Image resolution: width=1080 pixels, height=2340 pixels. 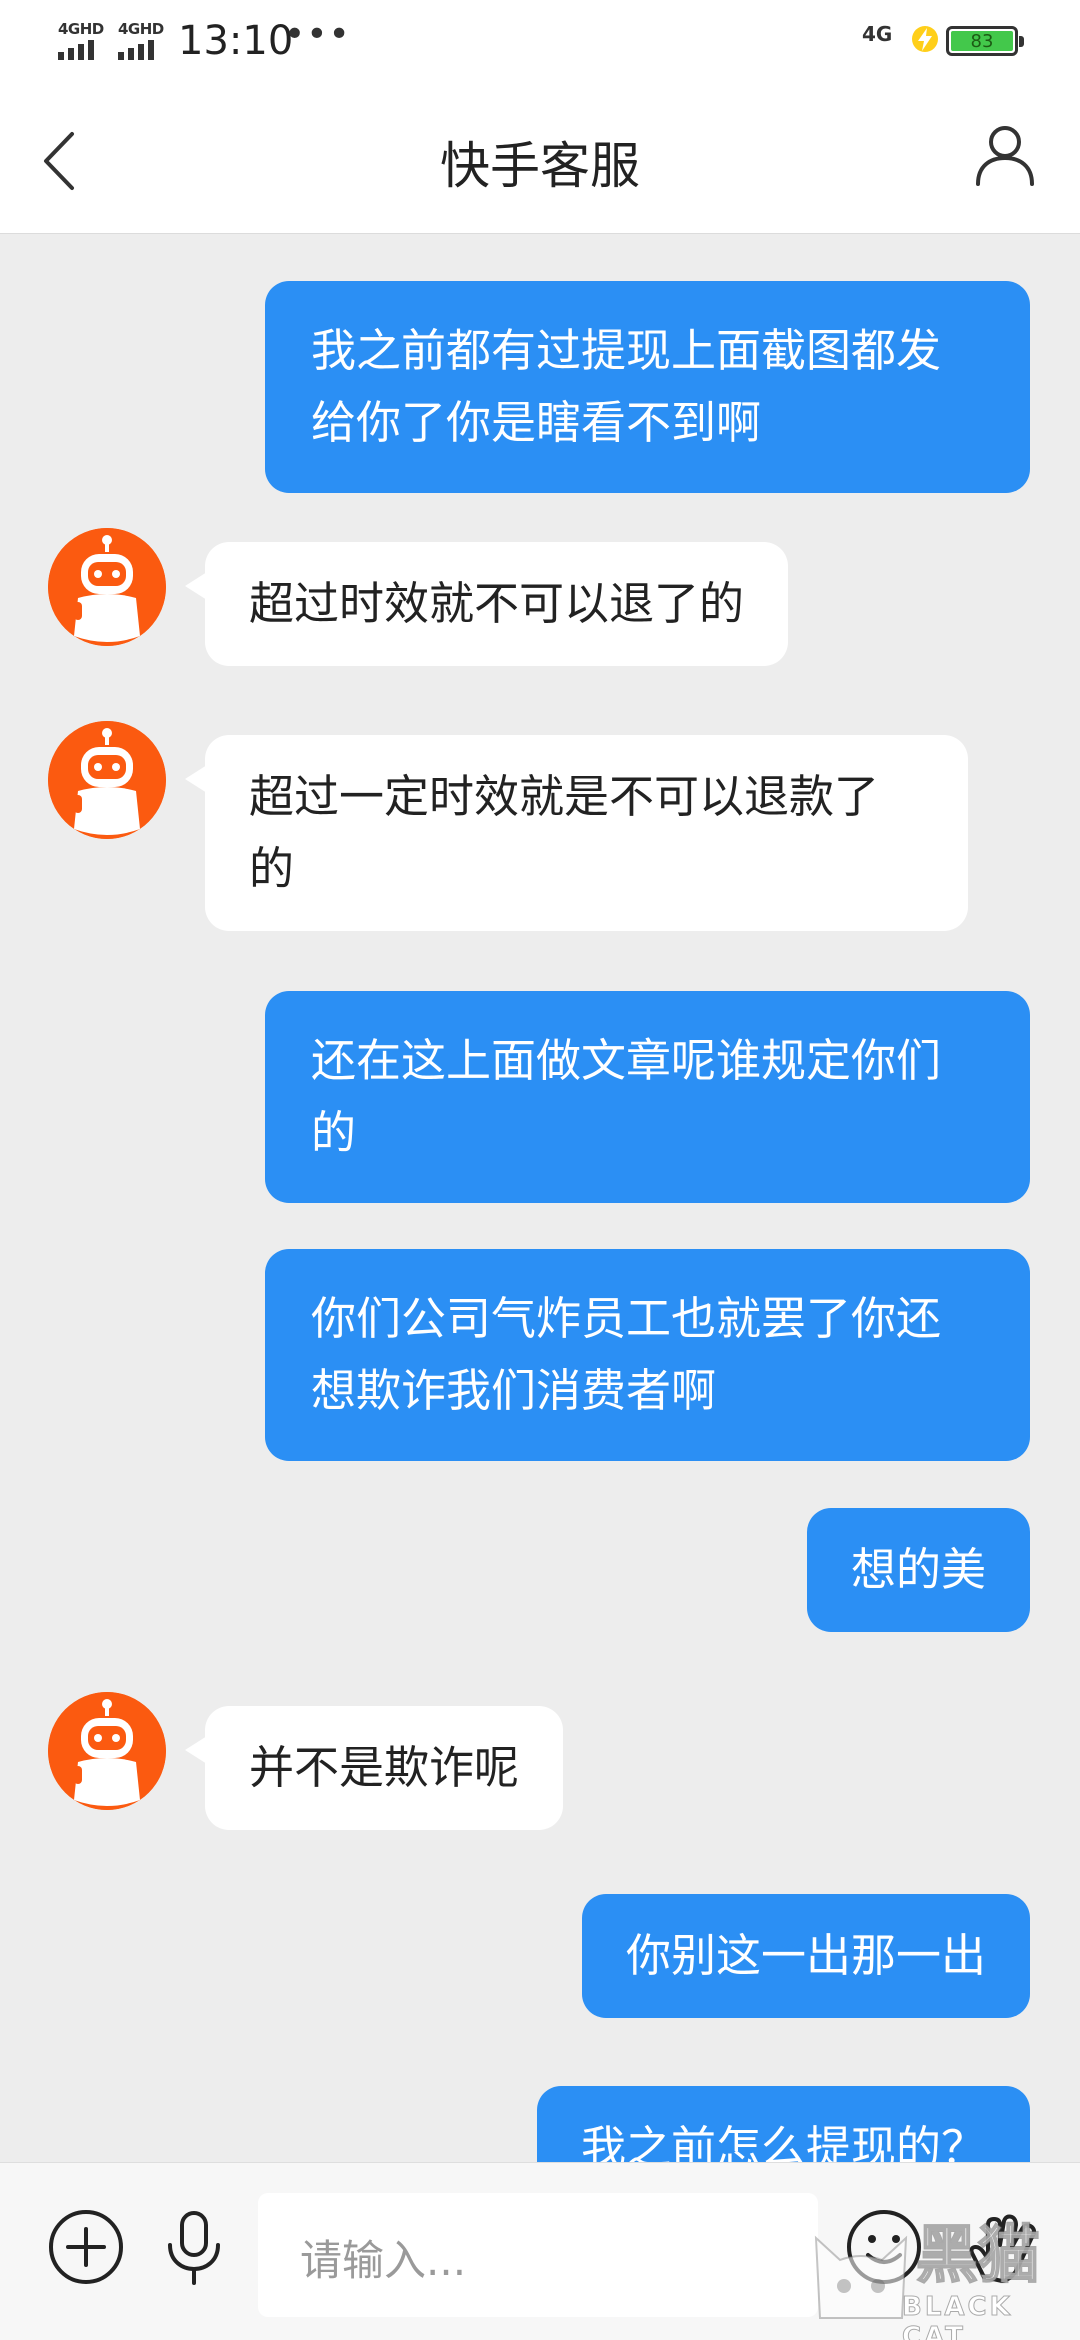 What do you see at coordinates (540, 42) in the screenshot?
I see `status-bar: 4GHD 4GHD 13:10 ••• 4G 83` at bounding box center [540, 42].